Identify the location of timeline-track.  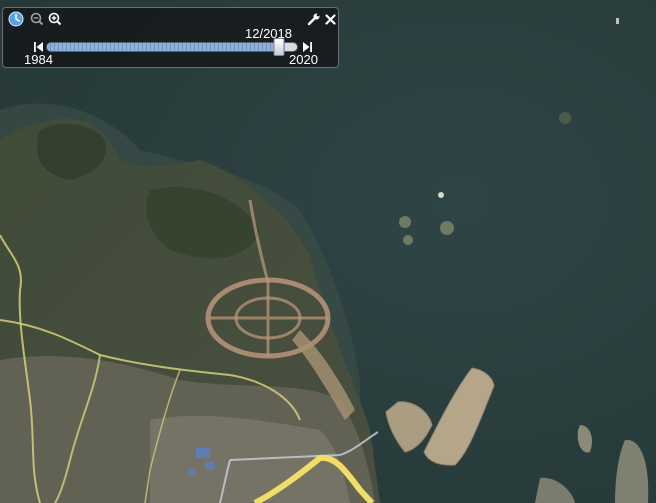
(172, 47).